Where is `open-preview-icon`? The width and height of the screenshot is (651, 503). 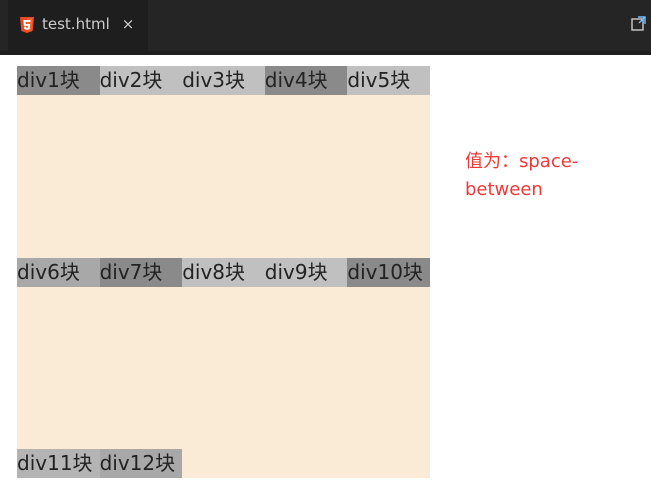 open-preview-icon is located at coordinates (639, 23).